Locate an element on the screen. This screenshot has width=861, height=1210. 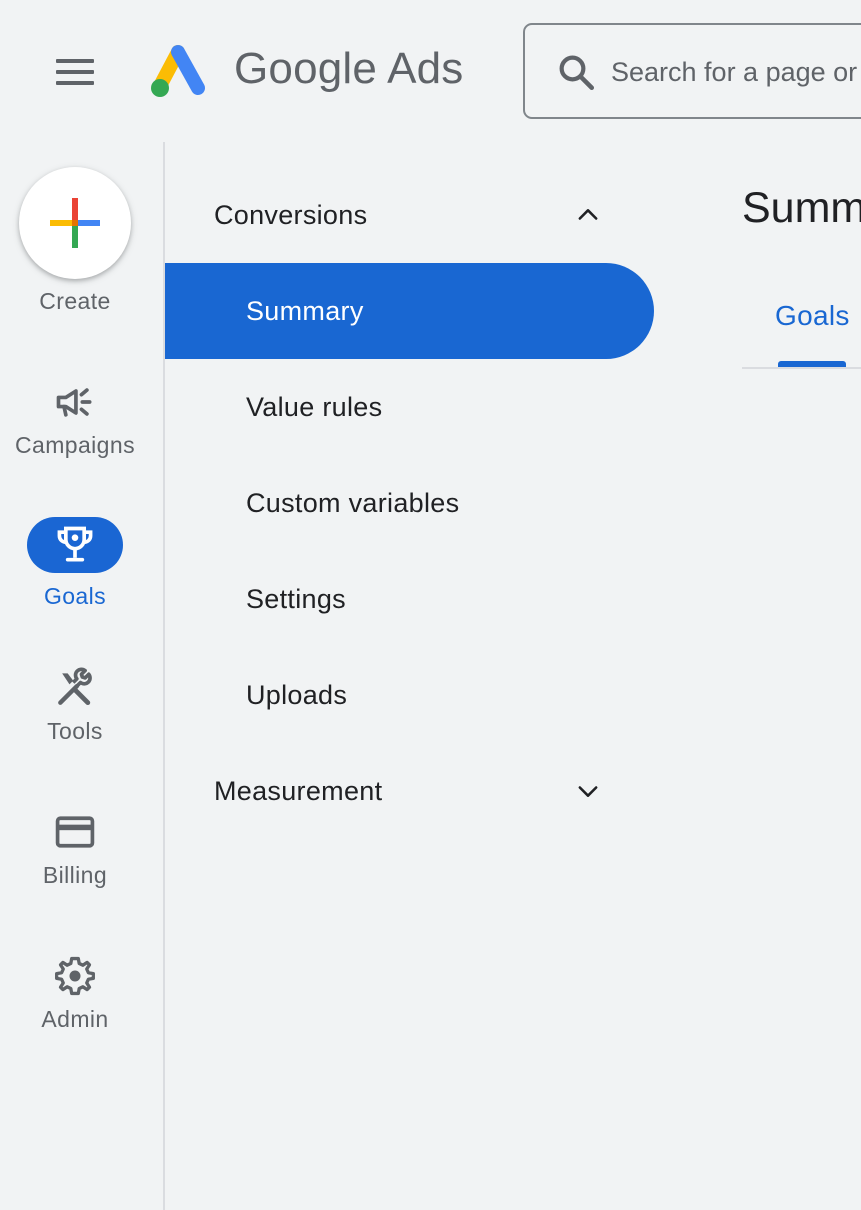
google-ads-logo-icon is located at coordinates (180, 70).